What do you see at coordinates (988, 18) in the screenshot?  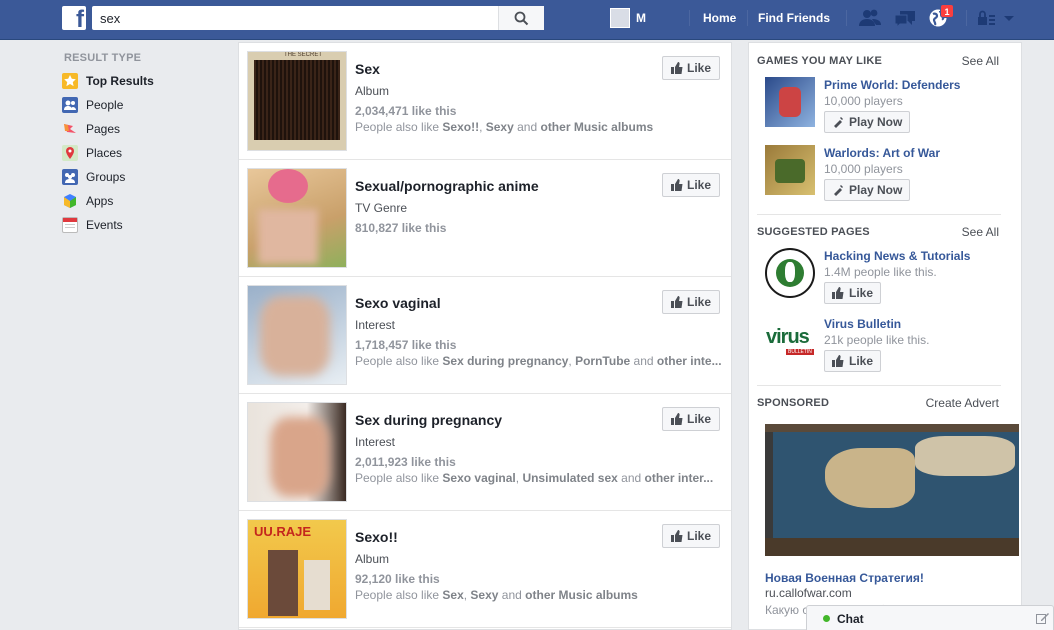 I see `privacy-lock-icon` at bounding box center [988, 18].